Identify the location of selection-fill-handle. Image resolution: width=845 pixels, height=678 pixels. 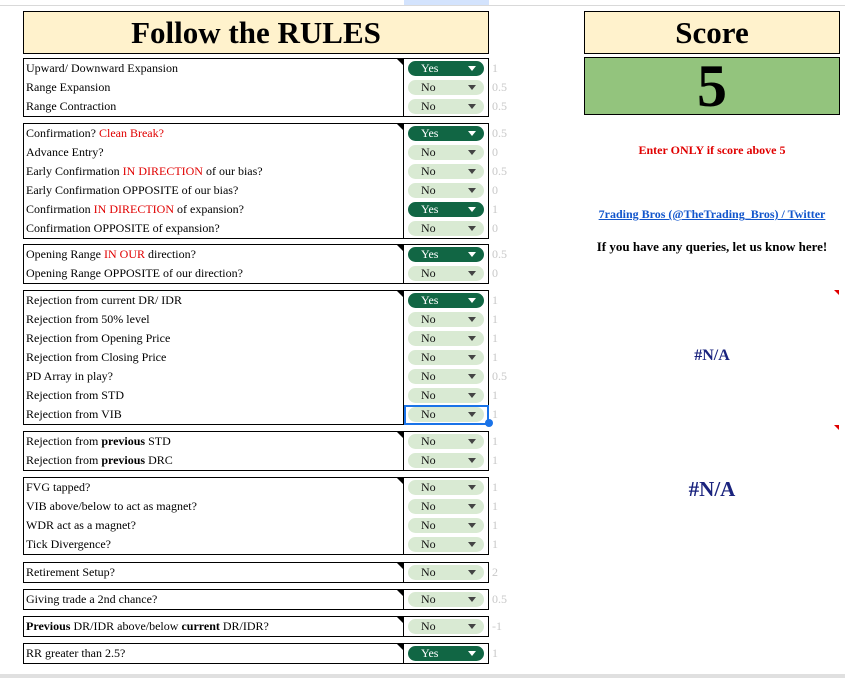
(489, 423).